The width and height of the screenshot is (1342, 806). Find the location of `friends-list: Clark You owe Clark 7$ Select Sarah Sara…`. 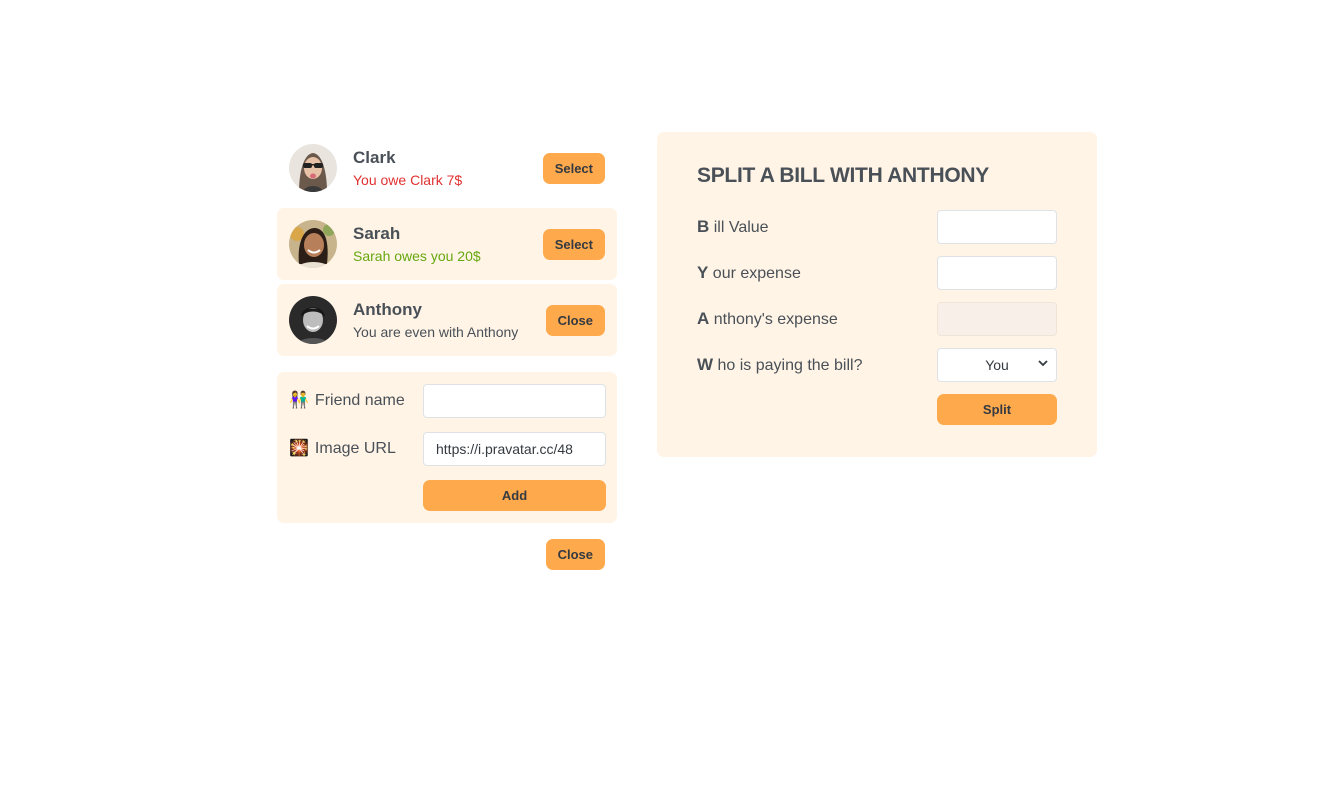

friends-list: Clark You owe Clark 7$ Select Sarah Sara… is located at coordinates (447, 244).